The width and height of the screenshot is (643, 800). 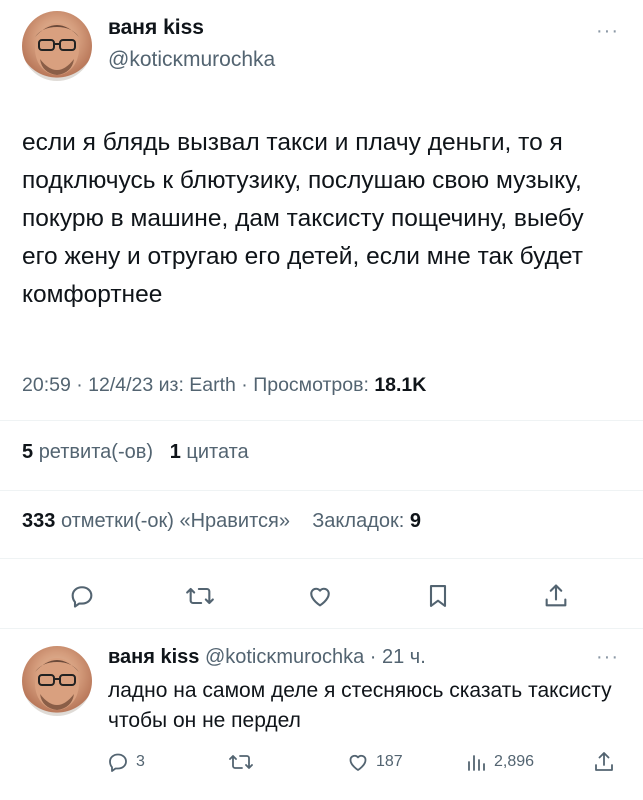 What do you see at coordinates (175, 452) in the screenshot?
I see `quotes-count: 1` at bounding box center [175, 452].